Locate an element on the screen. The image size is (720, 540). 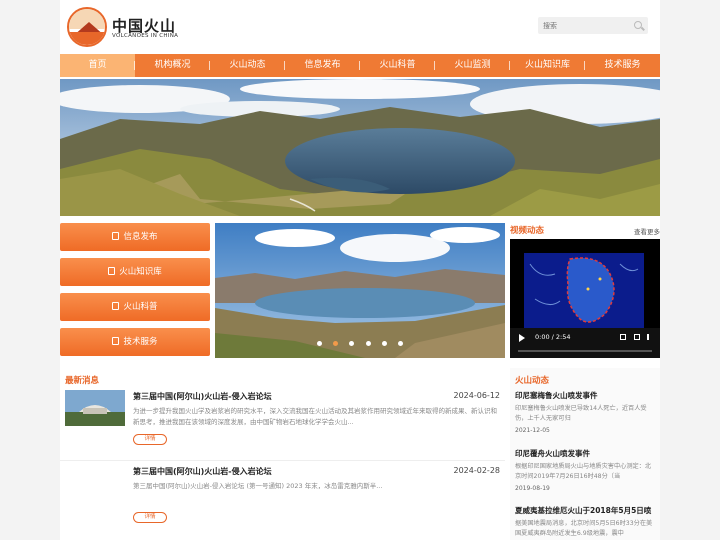
quick-link-label: 信息发布 is located at coordinates (140, 237).